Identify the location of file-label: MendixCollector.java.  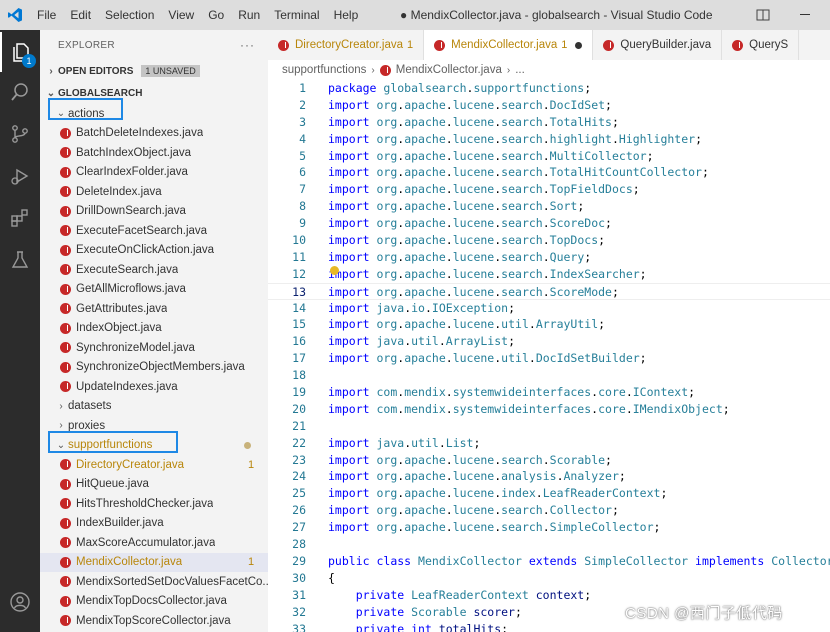
(129, 562).